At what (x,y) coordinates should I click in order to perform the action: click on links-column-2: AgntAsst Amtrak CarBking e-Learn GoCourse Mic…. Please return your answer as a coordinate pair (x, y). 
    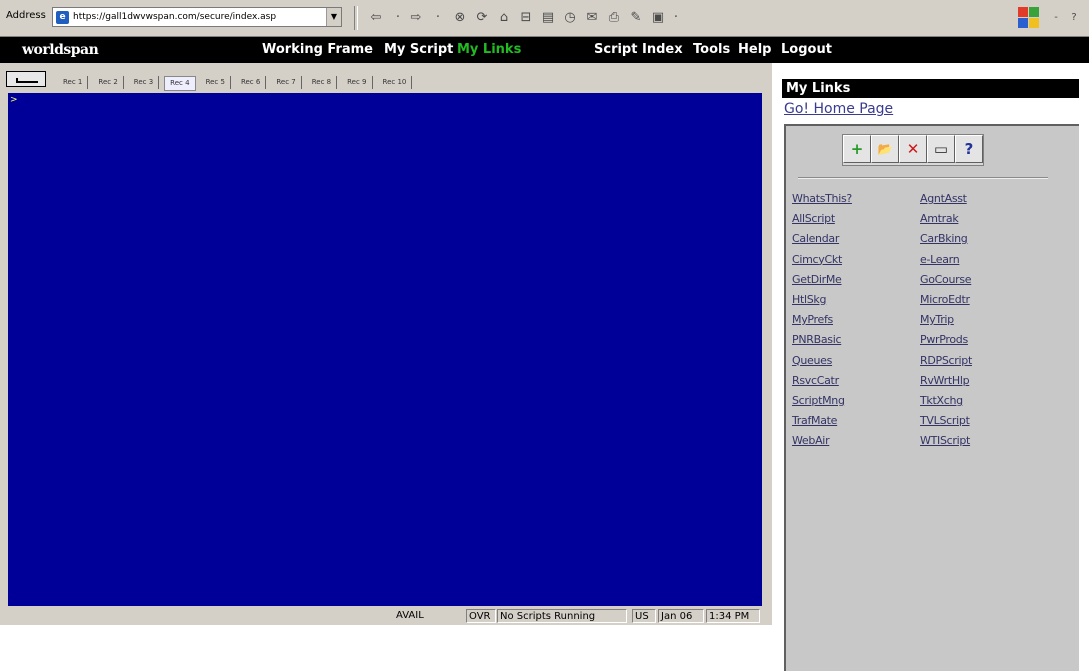
    Looking at the image, I should click on (946, 323).